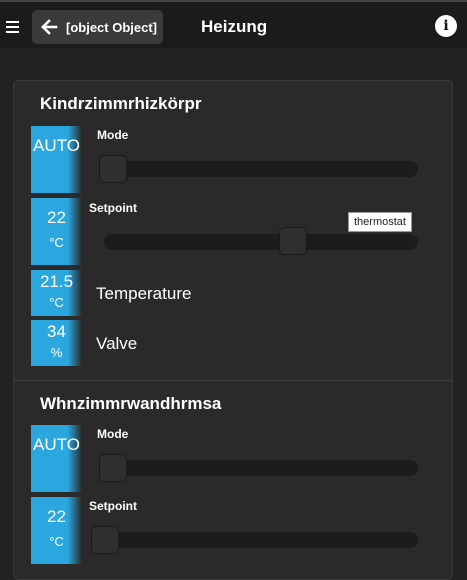 The image size is (467, 580). I want to click on back-button: [object Object], so click(97, 27).